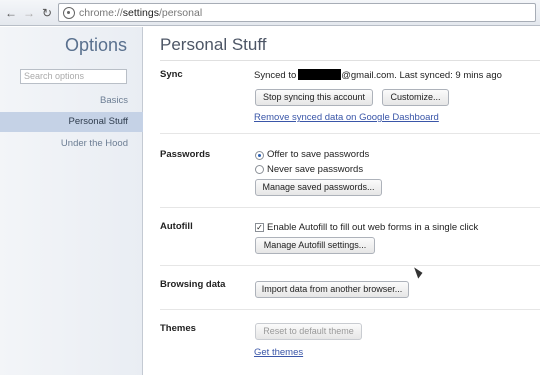  Describe the element at coordinates (315, 169) in the screenshot. I see `never-save-label: Never save passwords` at that location.